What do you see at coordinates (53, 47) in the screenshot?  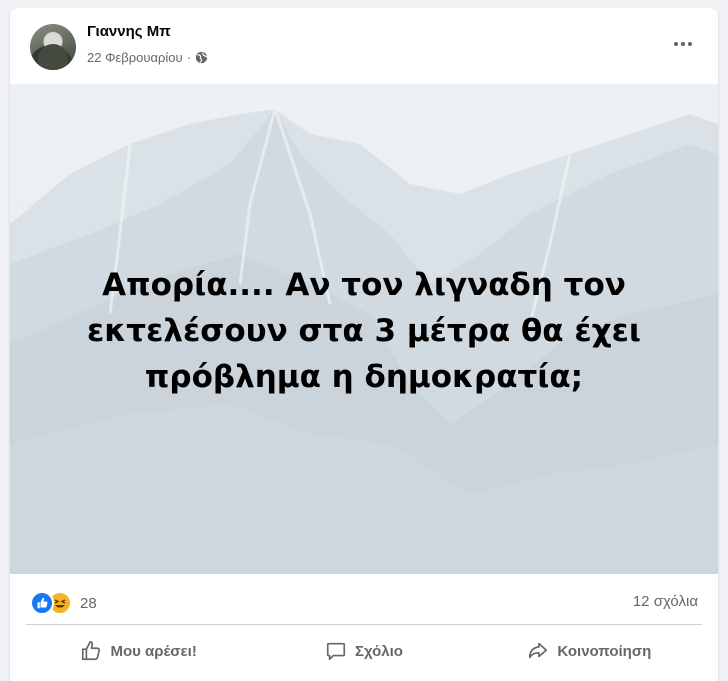 I see `author-avatar` at bounding box center [53, 47].